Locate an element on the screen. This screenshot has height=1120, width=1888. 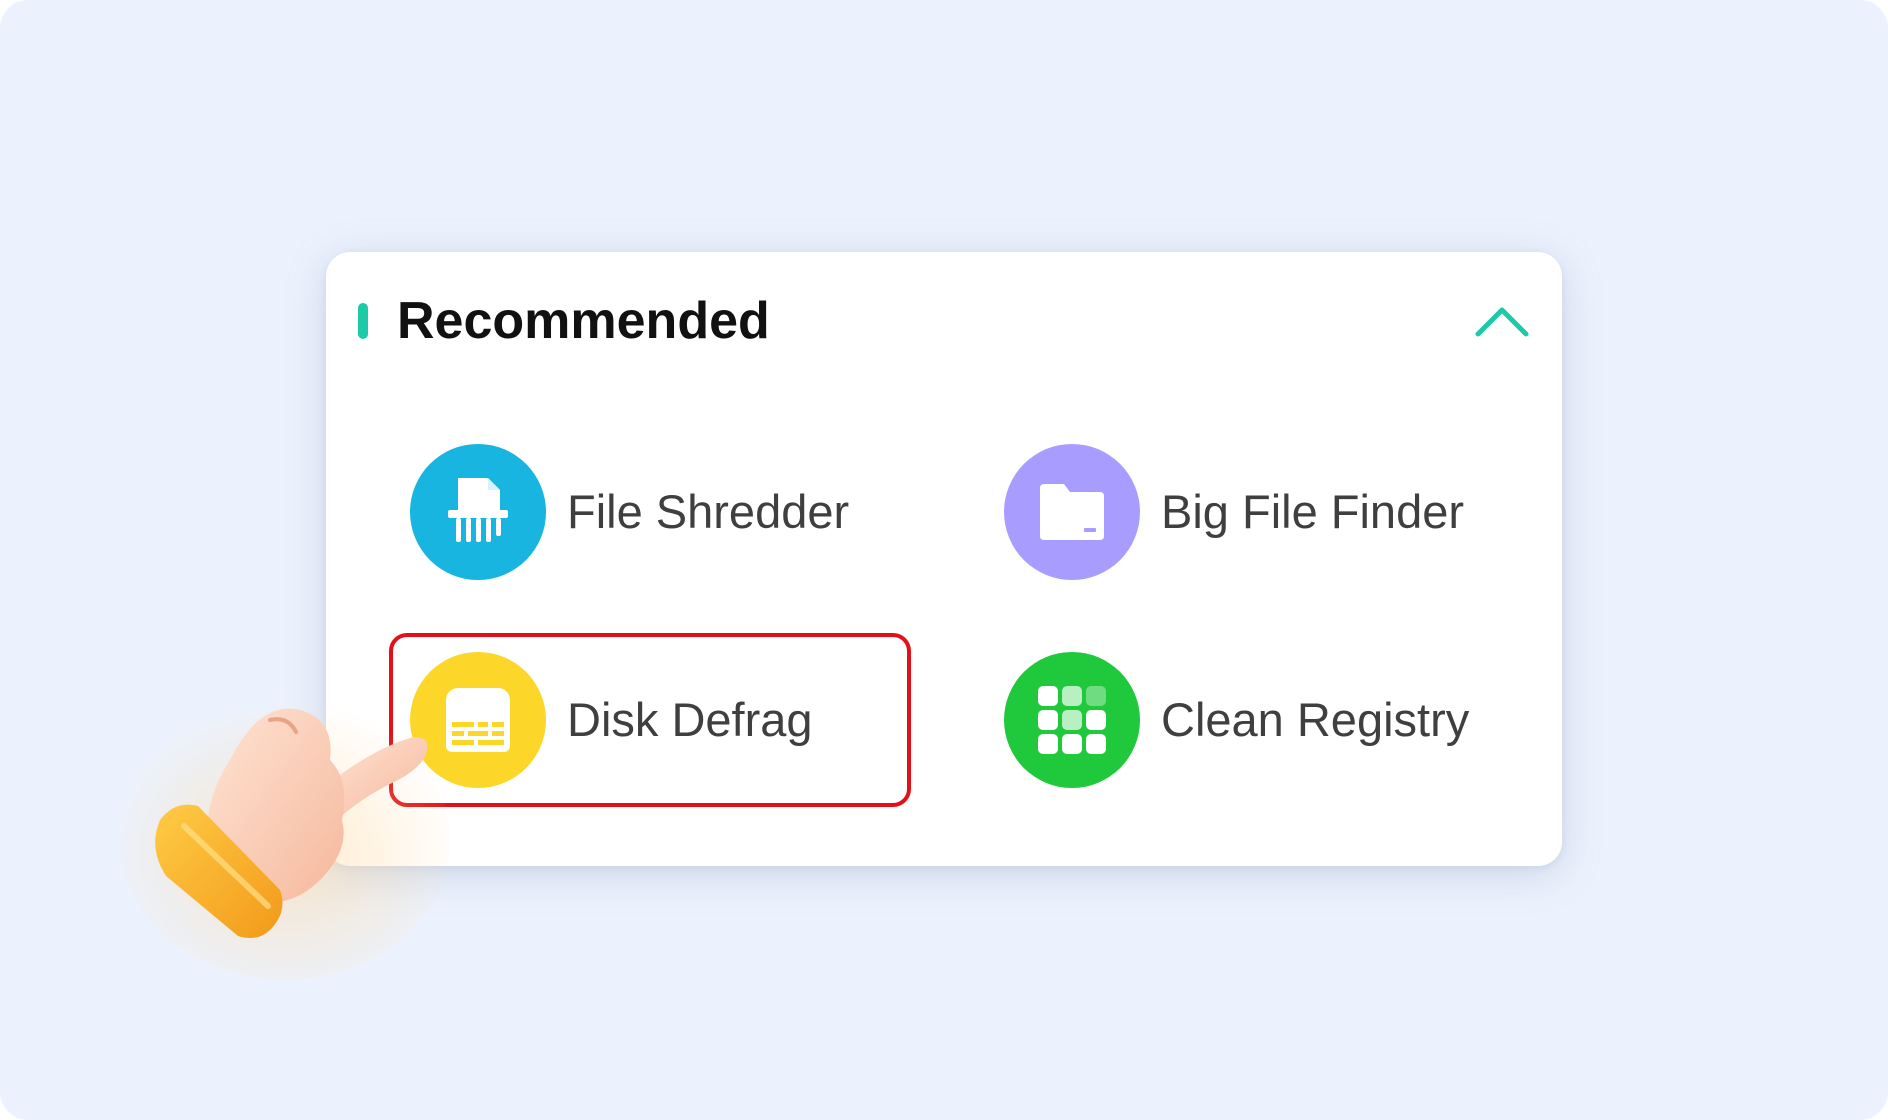
chevron-up-icon is located at coordinates (1502, 322).